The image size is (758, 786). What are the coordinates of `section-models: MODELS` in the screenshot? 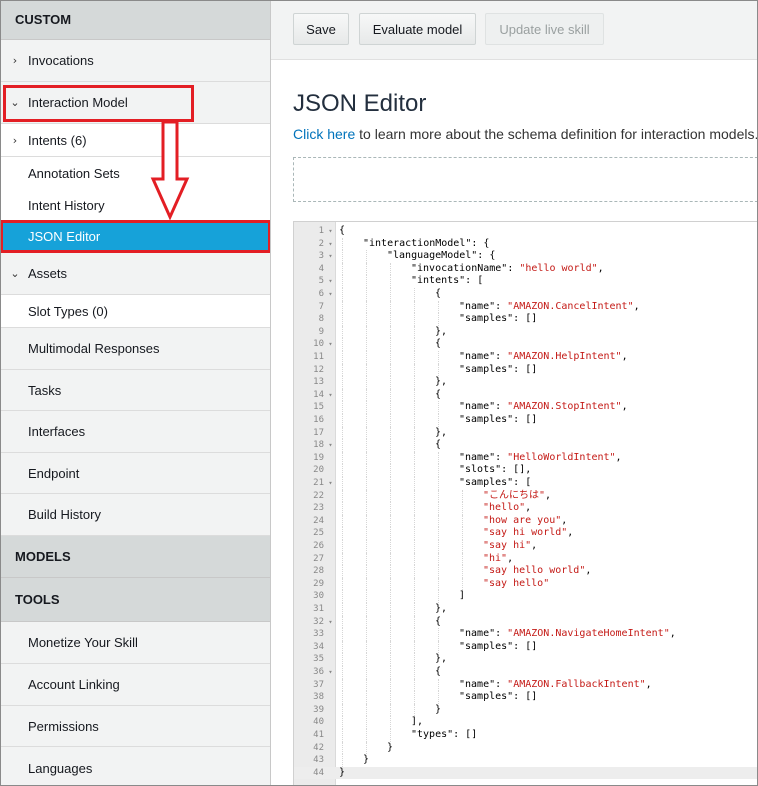 It's located at (135, 557).